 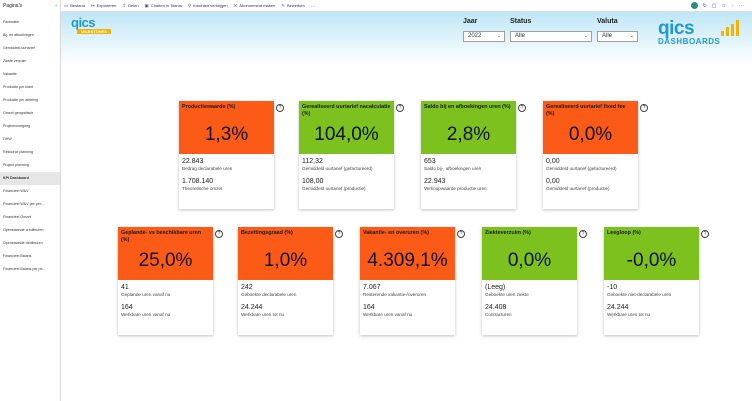 I want to click on export-icon: ↦, so click(x=92, y=5).